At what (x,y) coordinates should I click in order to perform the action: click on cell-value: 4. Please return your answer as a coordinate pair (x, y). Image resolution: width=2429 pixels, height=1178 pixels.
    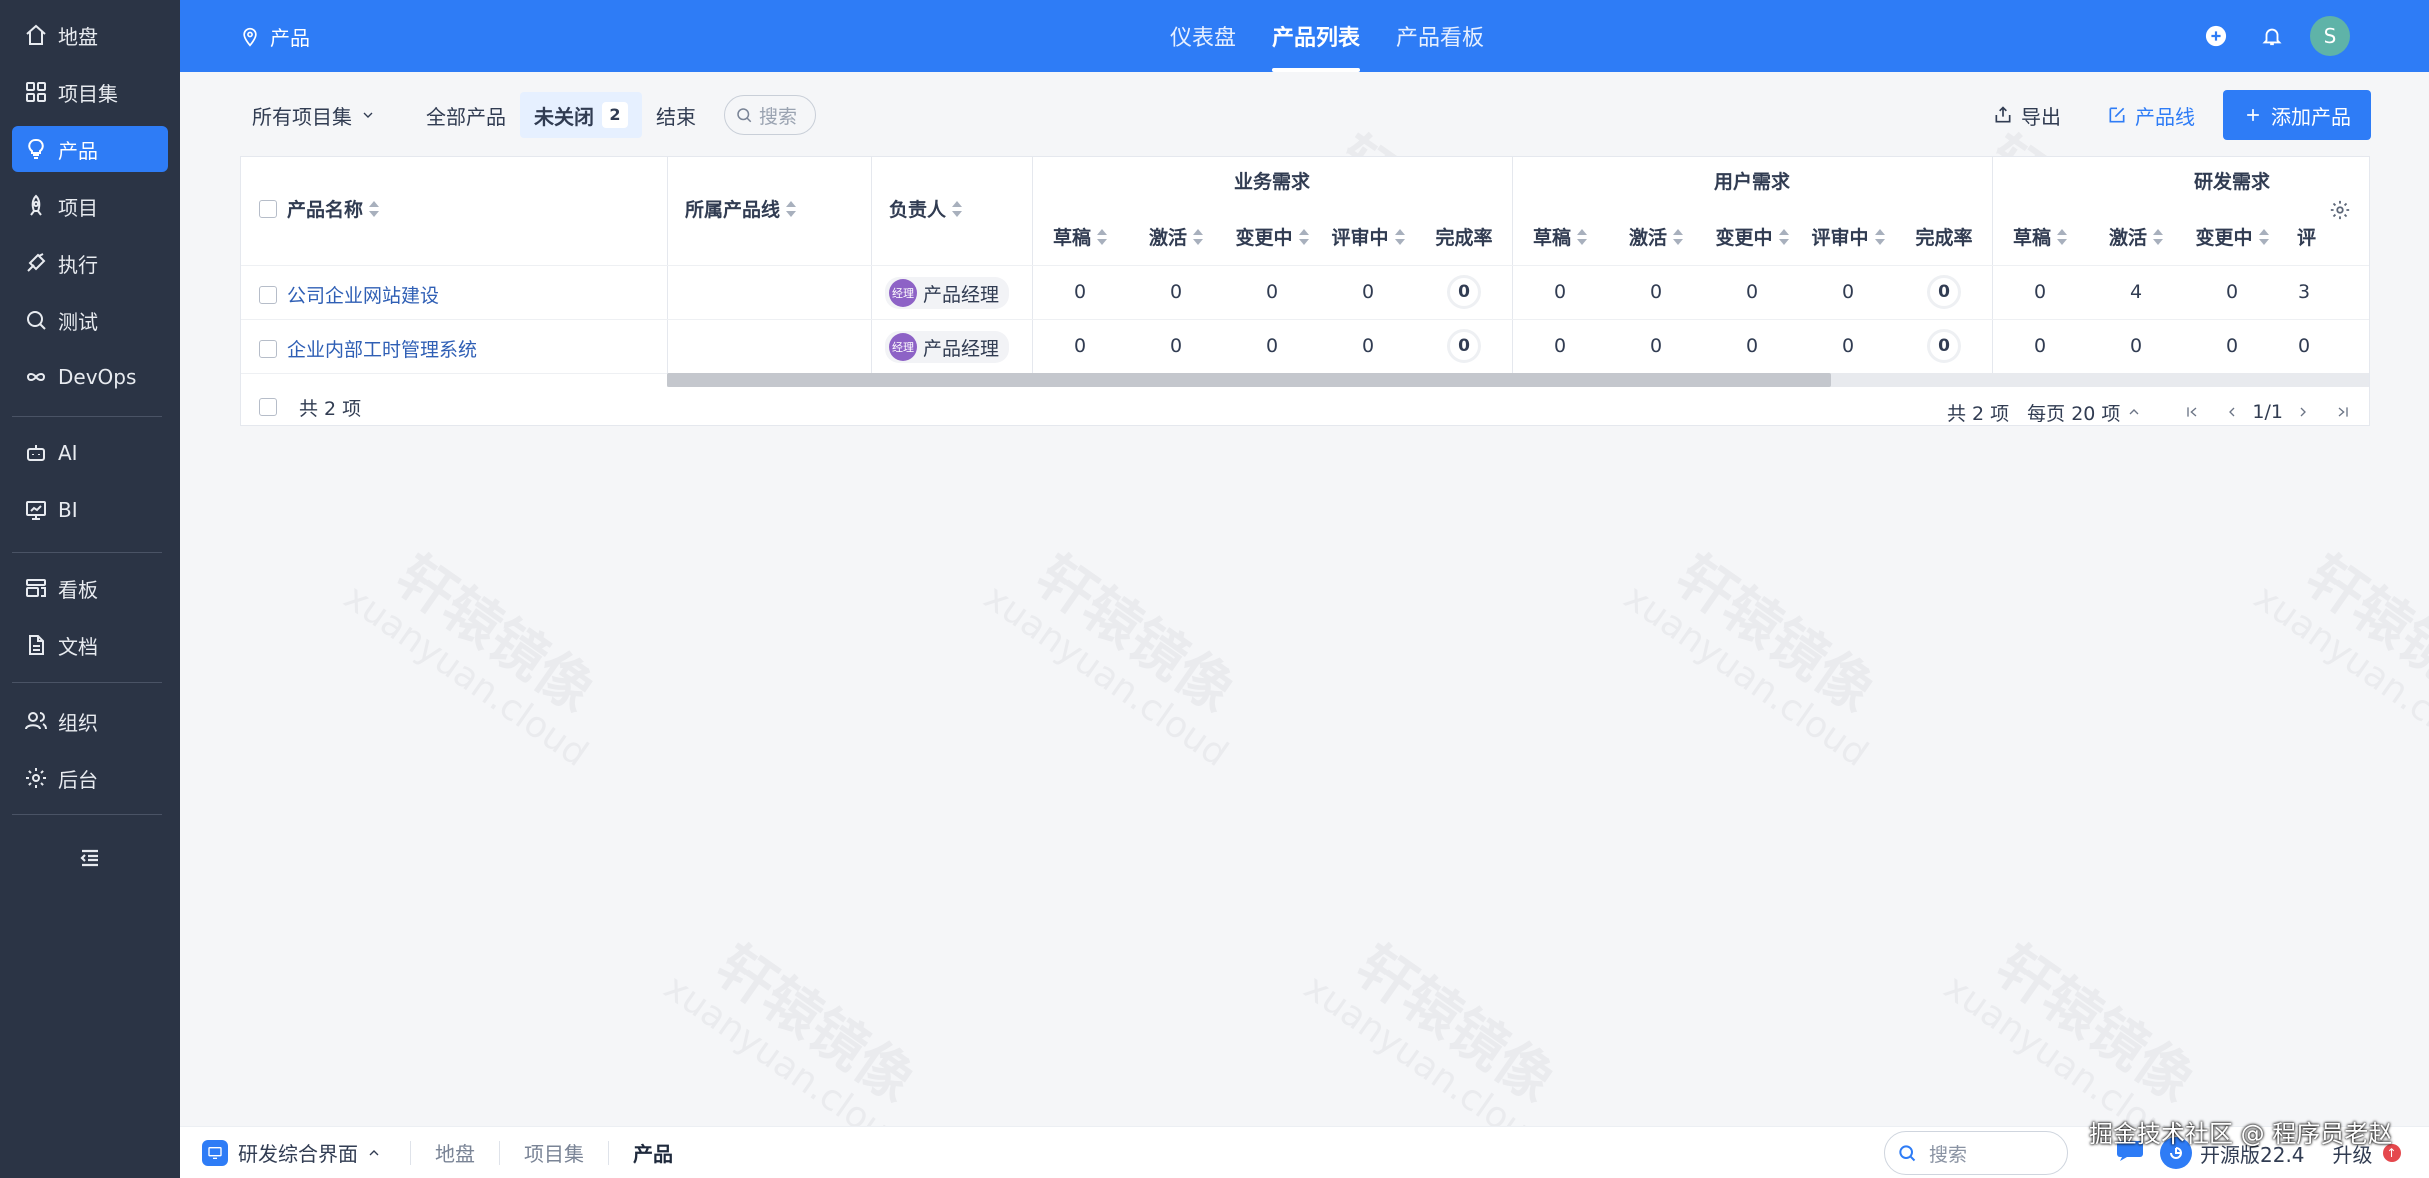
    Looking at the image, I should click on (2136, 292).